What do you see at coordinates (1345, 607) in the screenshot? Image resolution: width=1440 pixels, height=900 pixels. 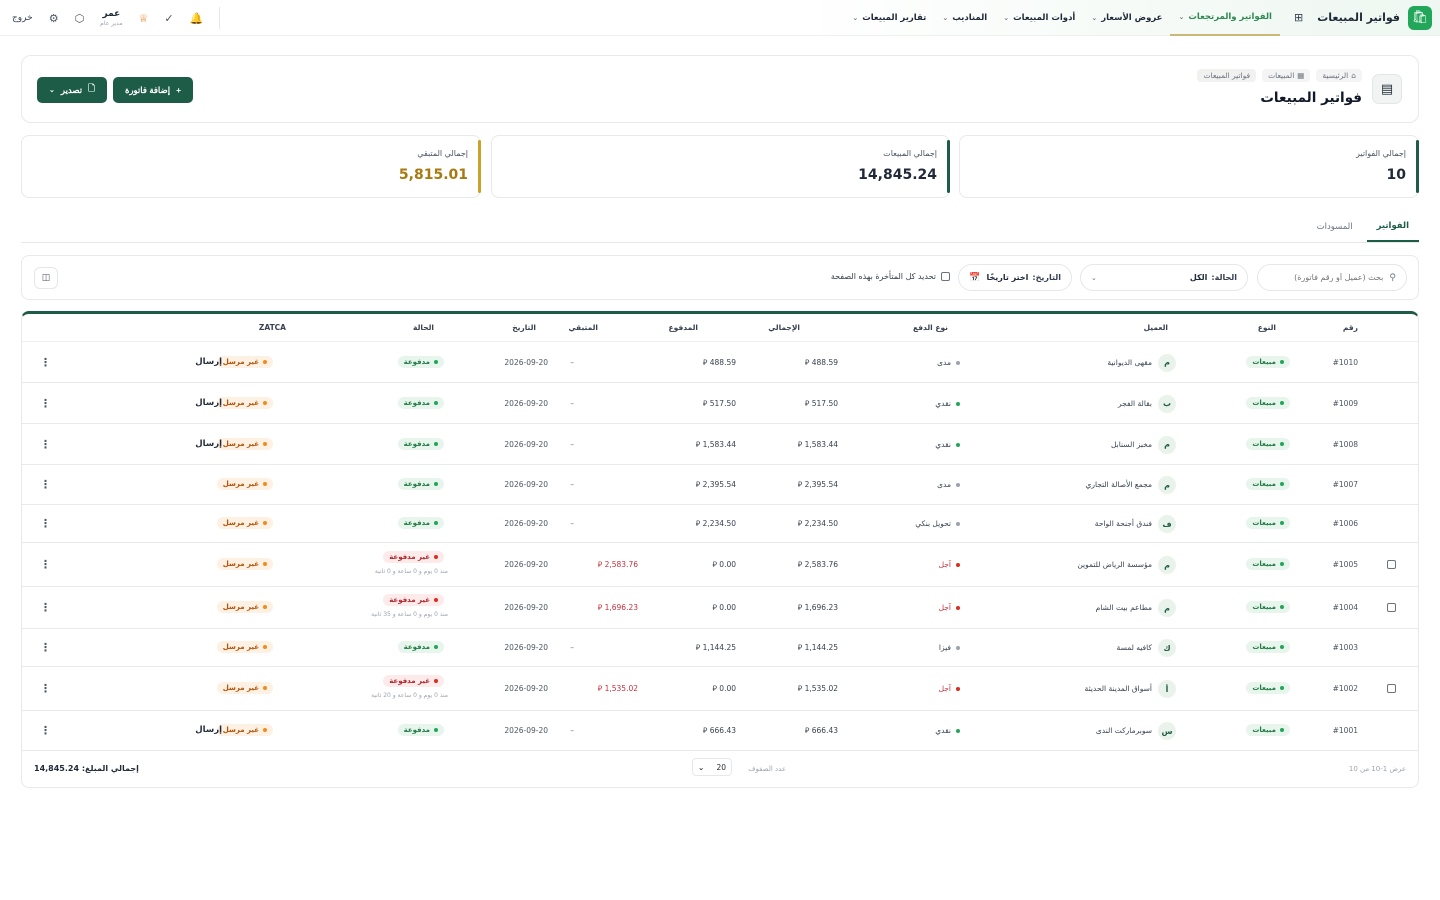 I see `invoice-number: #1004` at bounding box center [1345, 607].